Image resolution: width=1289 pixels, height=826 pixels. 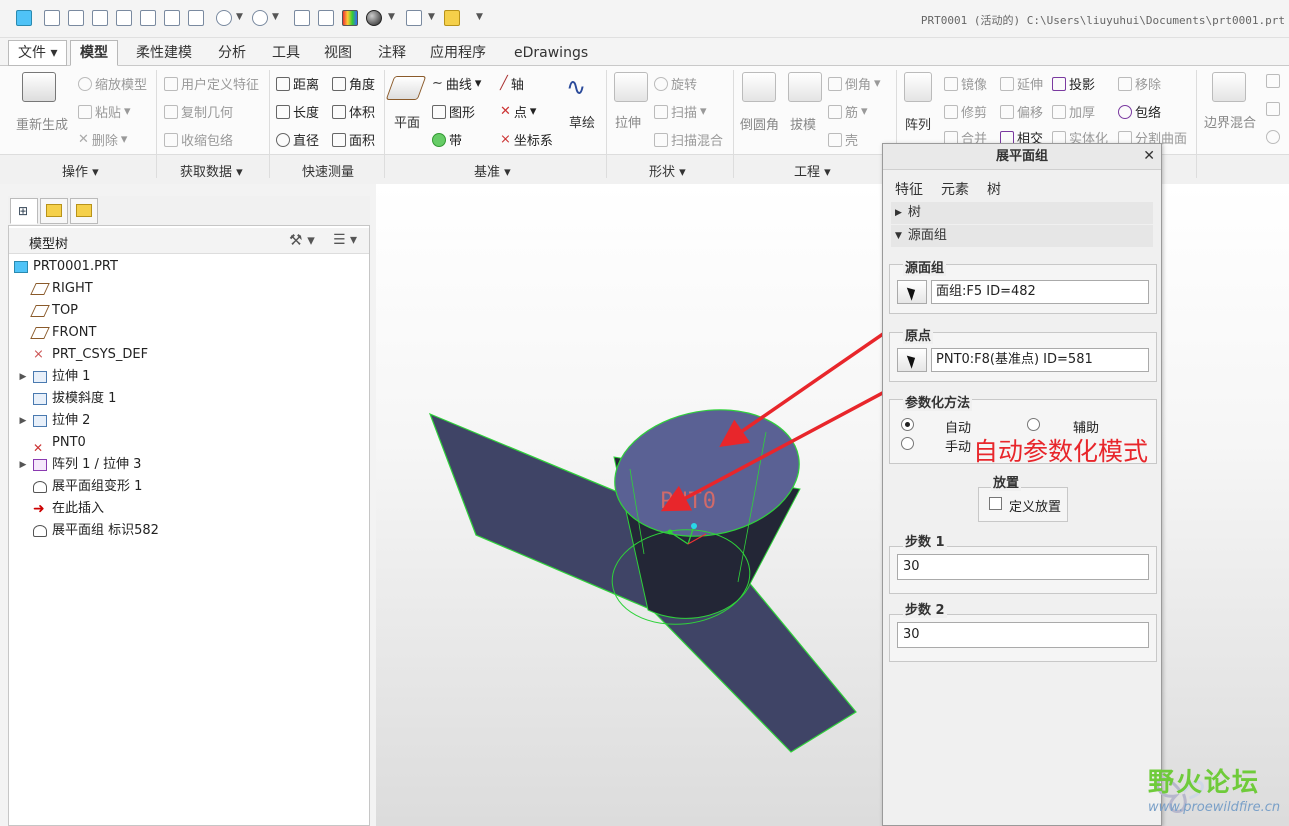 What do you see at coordinates (688, 139) in the screenshot?
I see `swept-blend-button: 扫描混合` at bounding box center [688, 139].